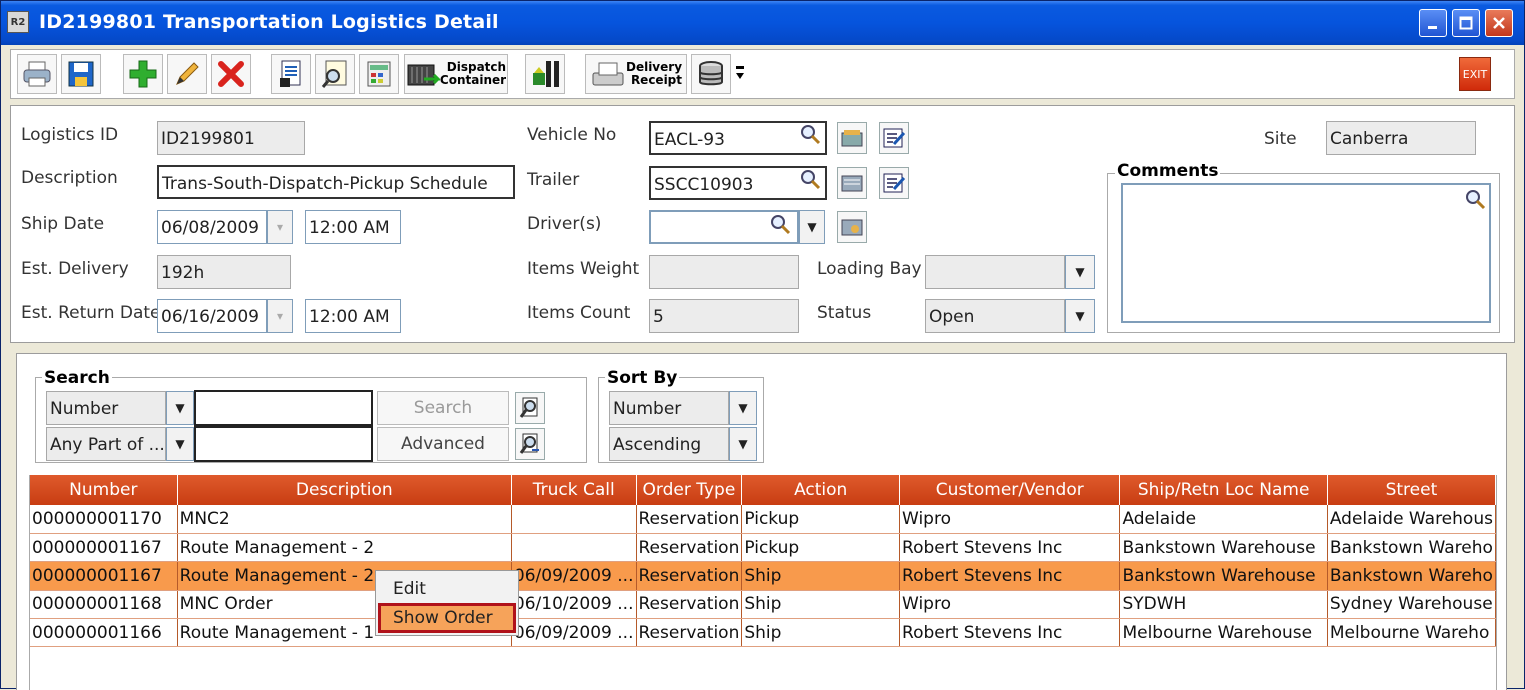 The height and width of the screenshot is (690, 1525). Describe the element at coordinates (1411, 490) in the screenshot. I see `column-header: Street` at that location.